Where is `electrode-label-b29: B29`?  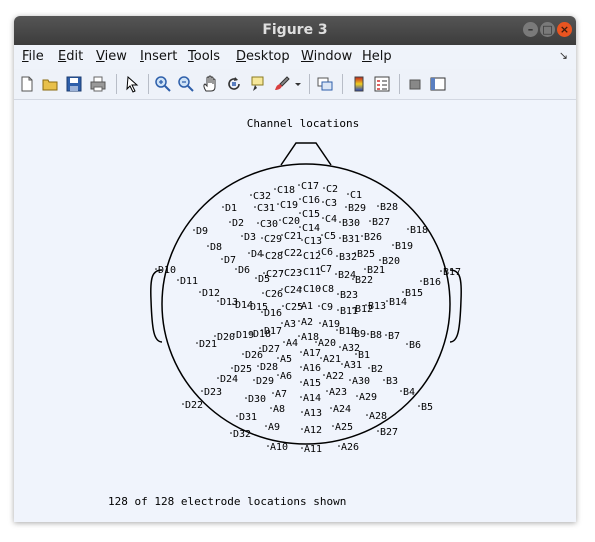
electrode-label-b29: B29 is located at coordinates (357, 208).